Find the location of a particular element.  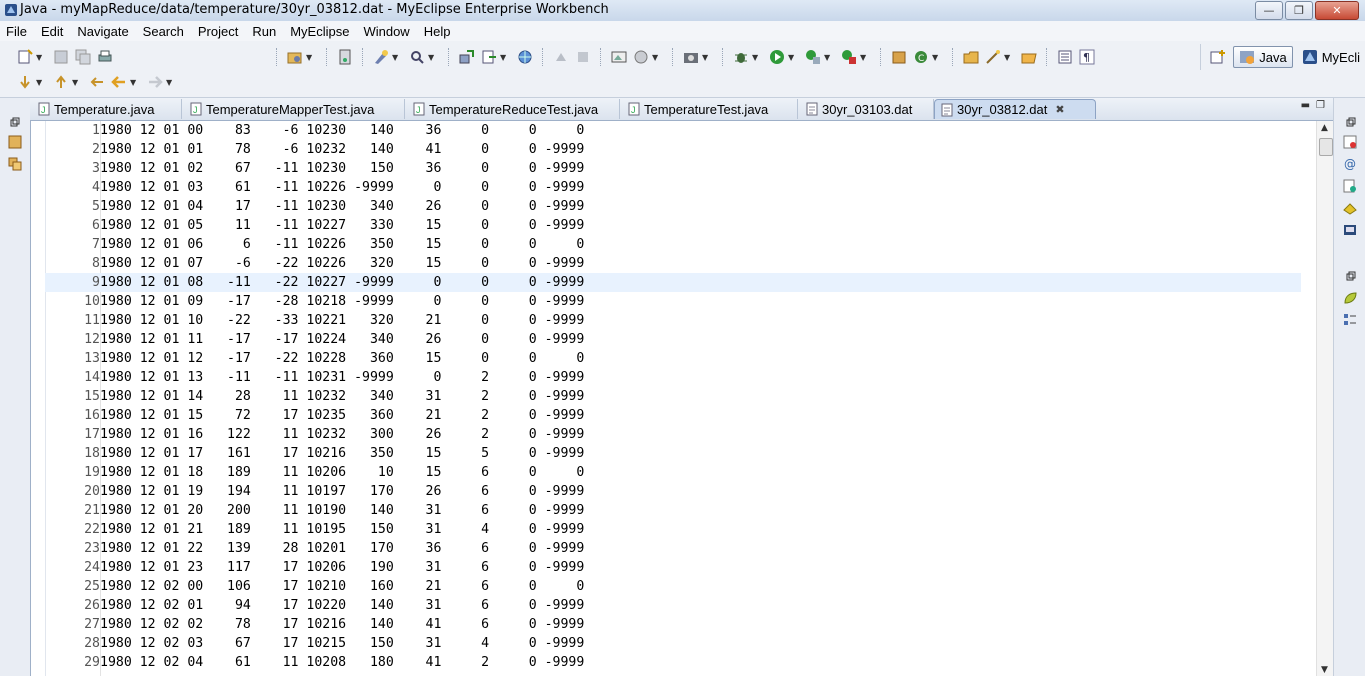

menu-search: Search is located at coordinates (164, 31).